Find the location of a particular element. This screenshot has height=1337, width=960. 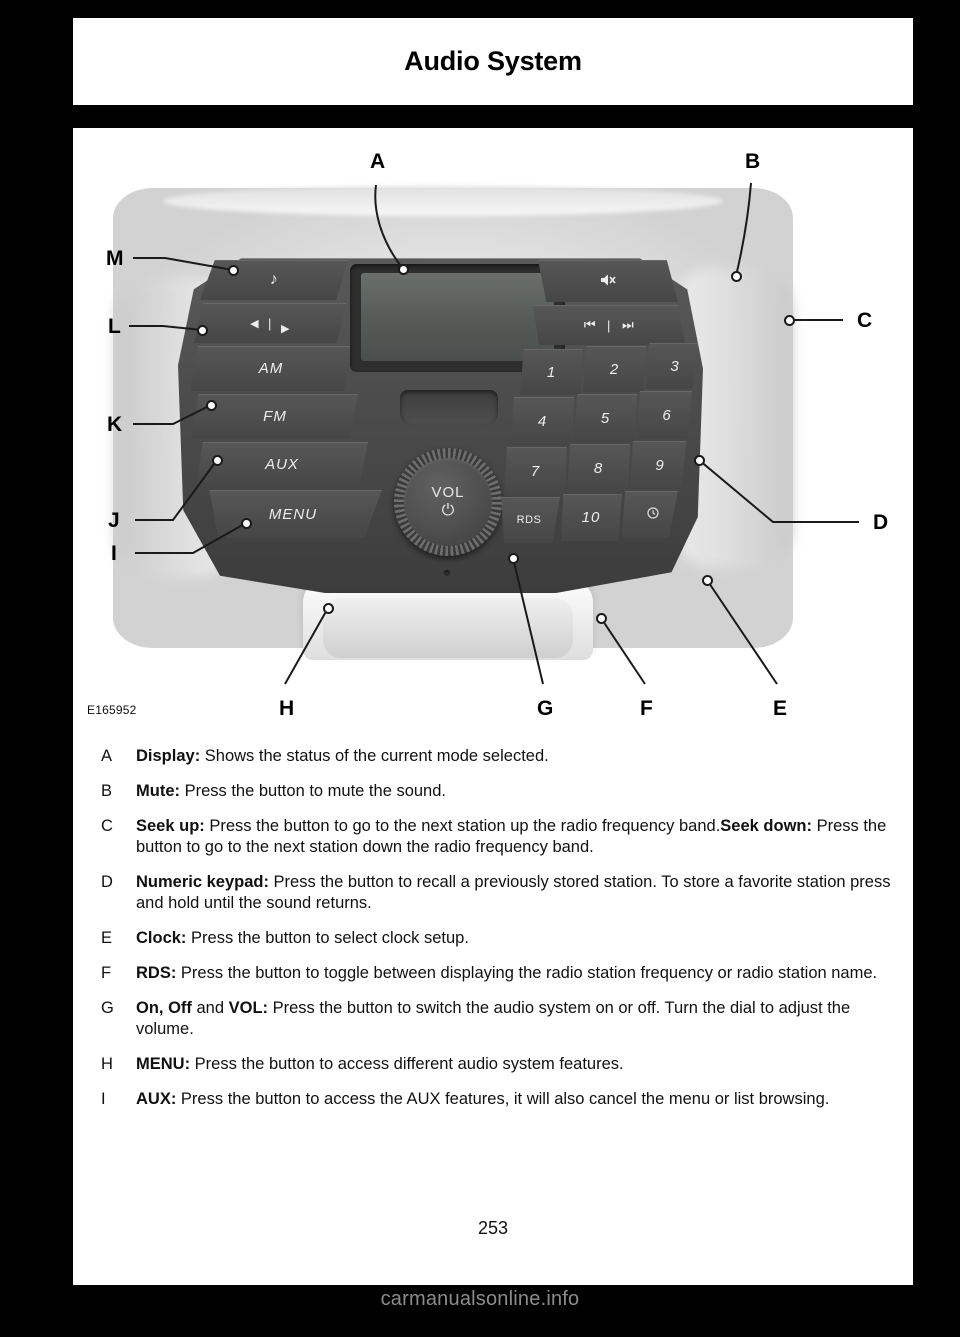

item-key: C is located at coordinates (107, 826).